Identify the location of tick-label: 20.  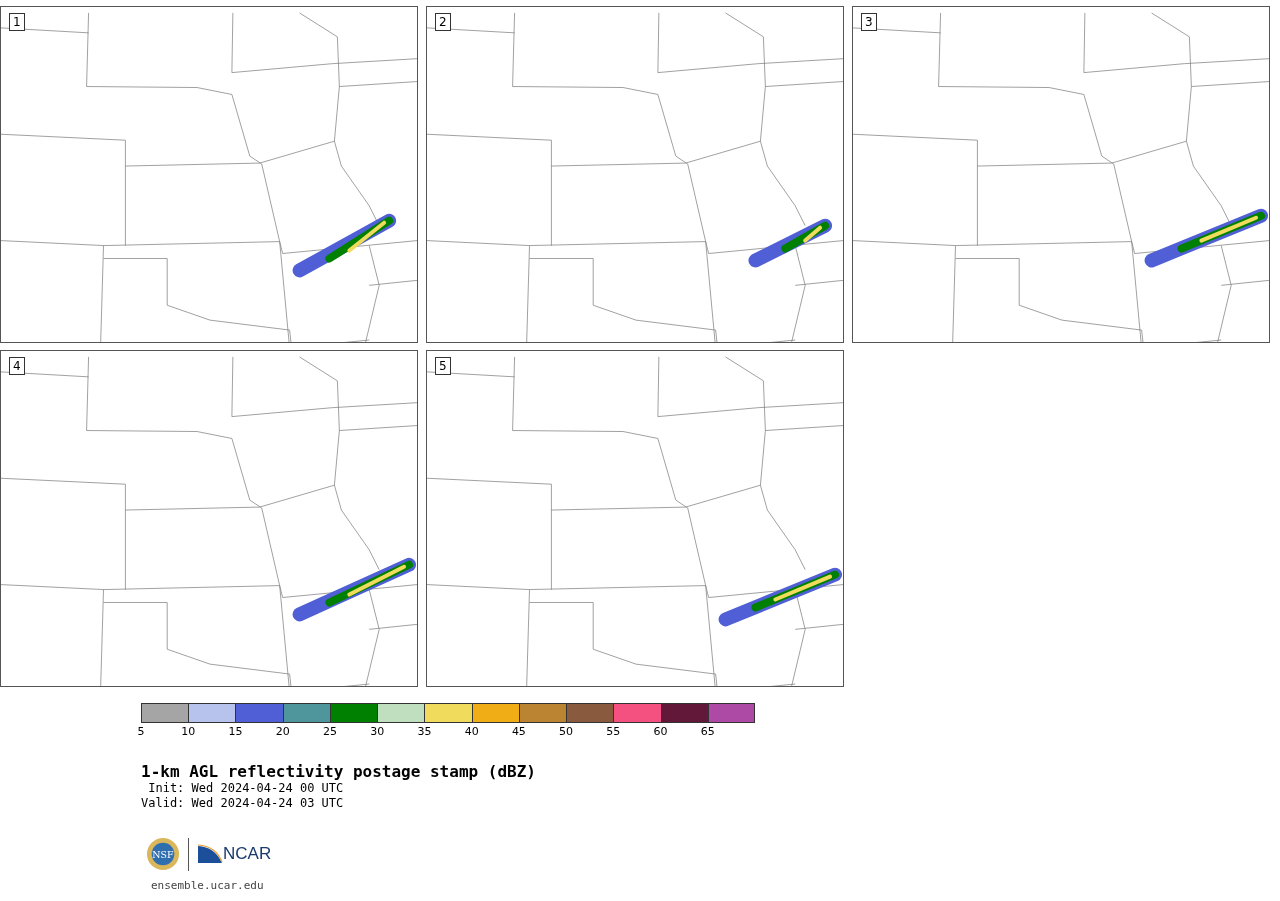
(282, 731).